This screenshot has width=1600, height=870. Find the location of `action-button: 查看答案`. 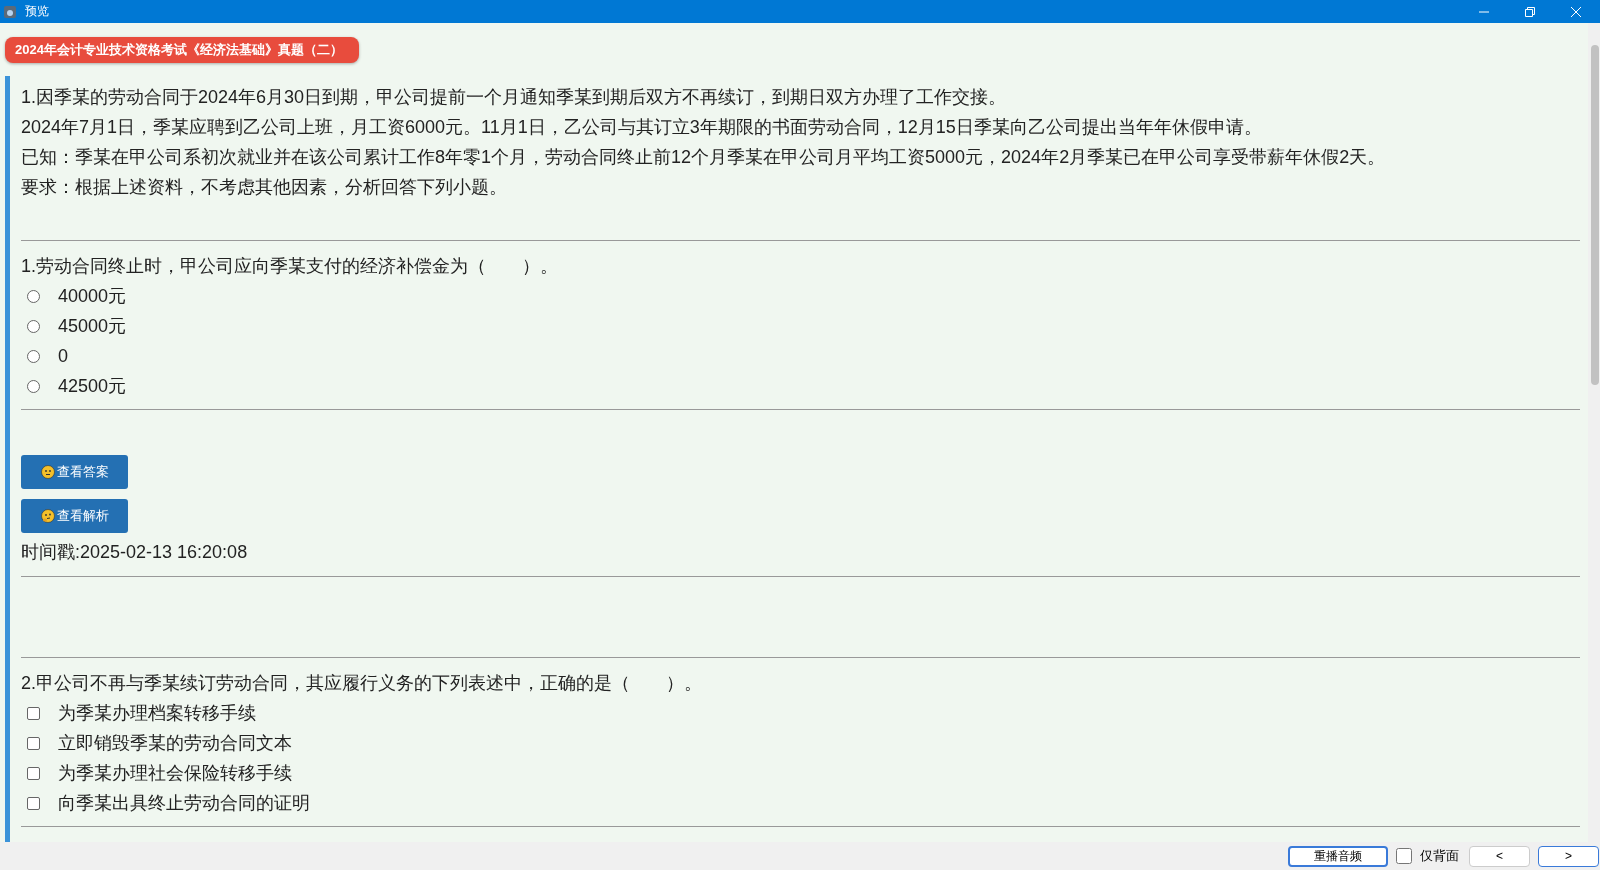

action-button: 查看答案 is located at coordinates (74, 472).